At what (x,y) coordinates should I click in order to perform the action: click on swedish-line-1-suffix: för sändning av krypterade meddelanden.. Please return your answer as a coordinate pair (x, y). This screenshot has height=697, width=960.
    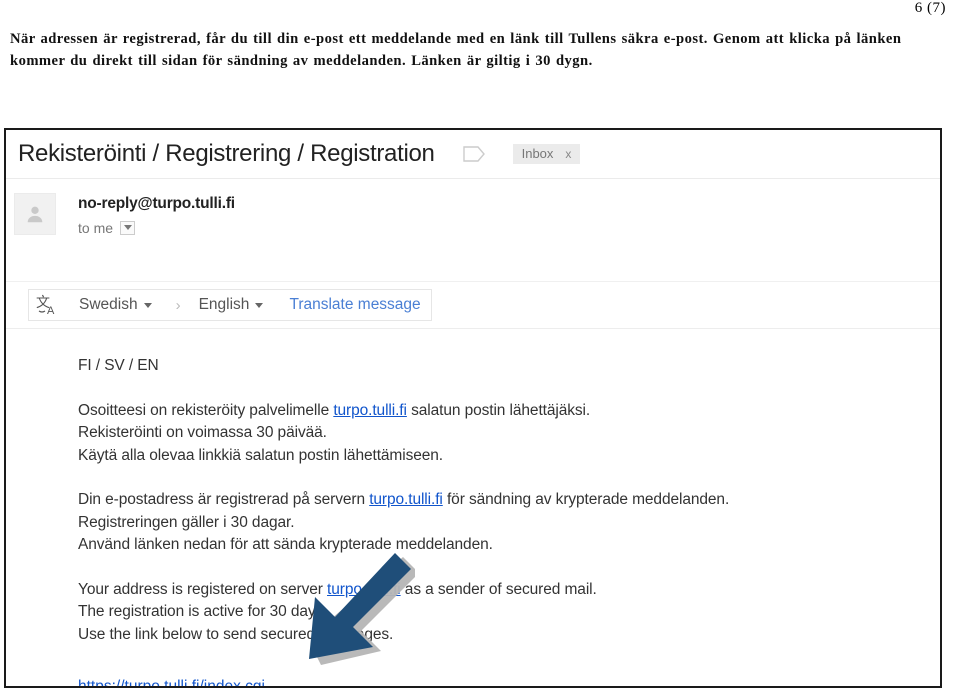
    Looking at the image, I should click on (586, 499).